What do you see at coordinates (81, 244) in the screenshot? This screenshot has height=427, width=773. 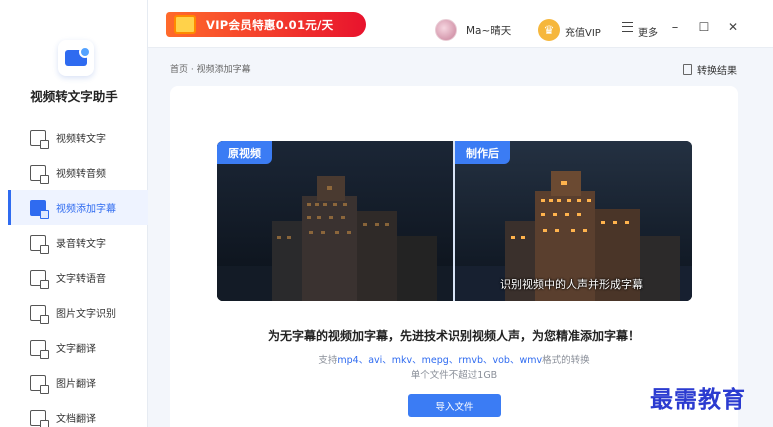 I see `sidebar-item-label: 录音转文字` at bounding box center [81, 244].